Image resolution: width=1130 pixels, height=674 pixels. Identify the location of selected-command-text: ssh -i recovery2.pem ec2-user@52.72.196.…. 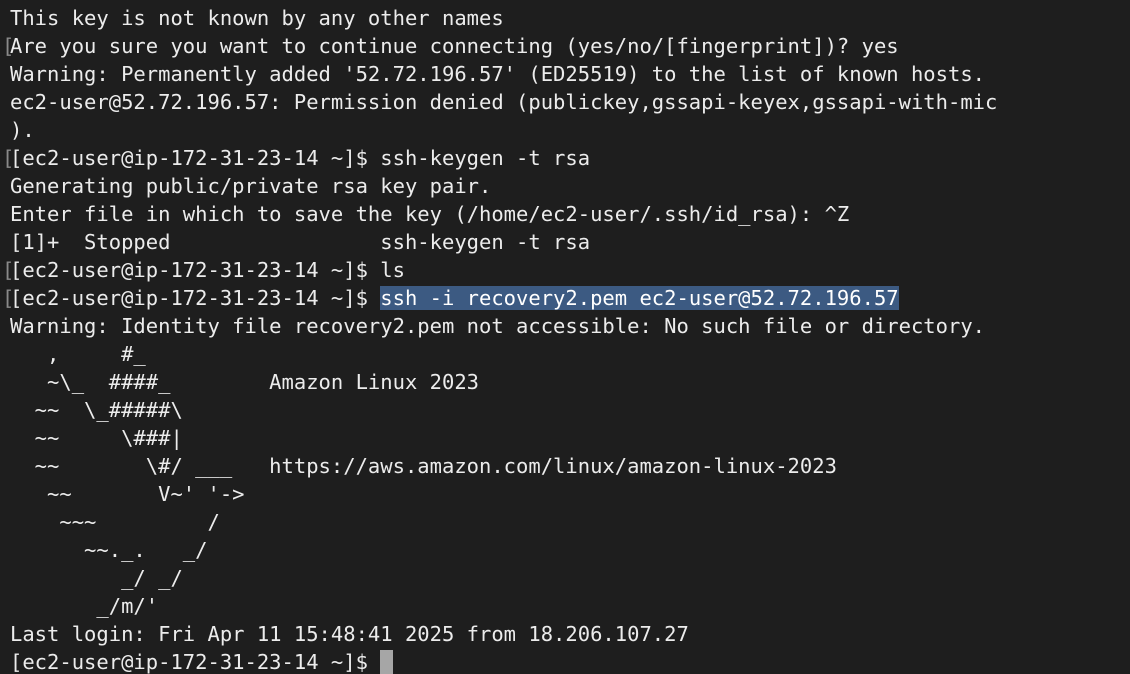
(639, 298).